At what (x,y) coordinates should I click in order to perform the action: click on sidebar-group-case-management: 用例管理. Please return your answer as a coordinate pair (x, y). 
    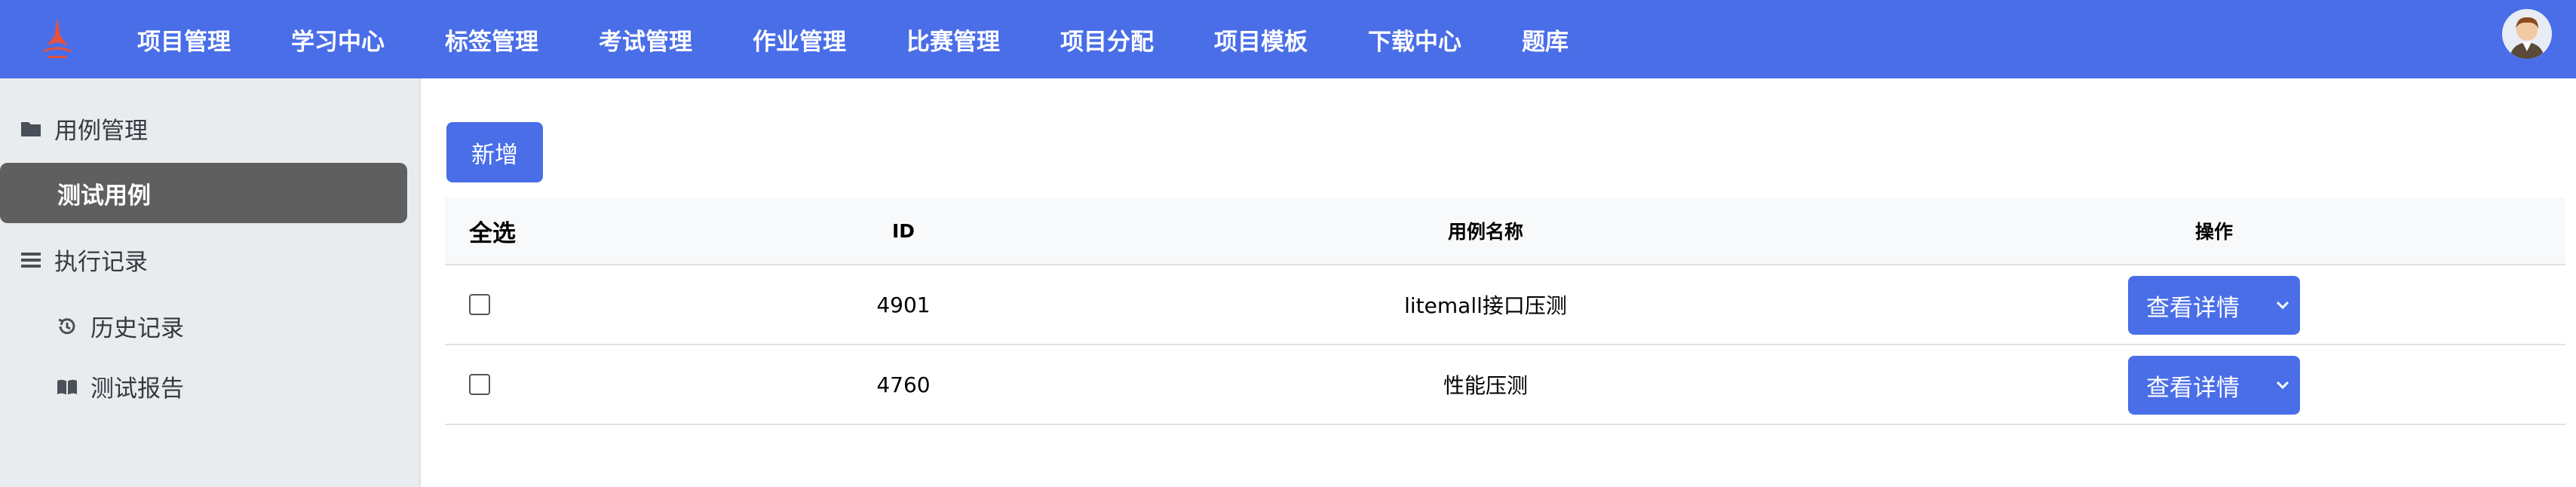
    Looking at the image, I should click on (84, 129).